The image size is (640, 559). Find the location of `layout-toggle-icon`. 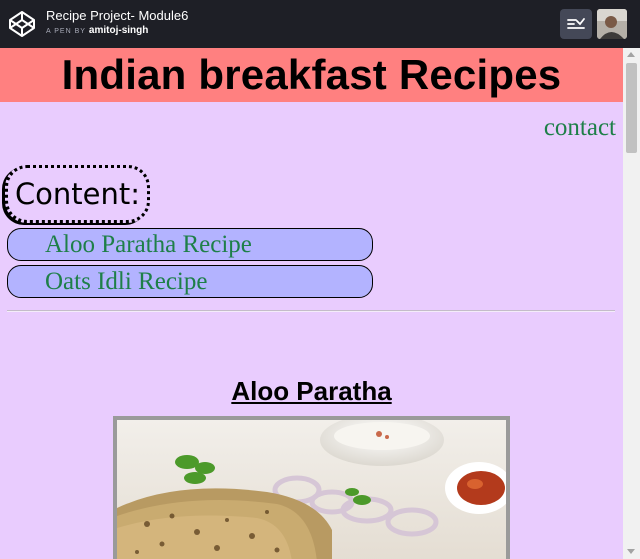

layout-toggle-icon is located at coordinates (576, 23).